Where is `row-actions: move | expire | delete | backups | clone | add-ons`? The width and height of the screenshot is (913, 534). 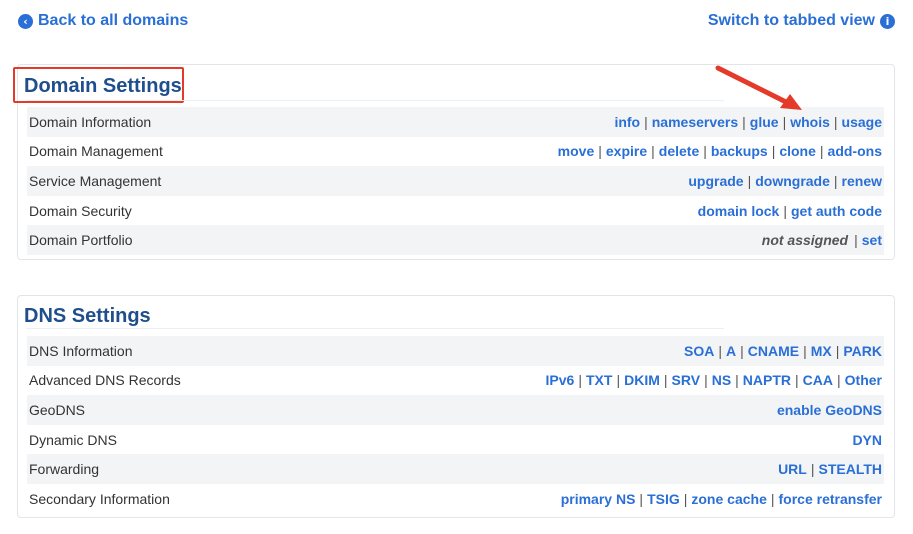
row-actions: move | expire | delete | backups | clone | add-ons is located at coordinates (720, 151).